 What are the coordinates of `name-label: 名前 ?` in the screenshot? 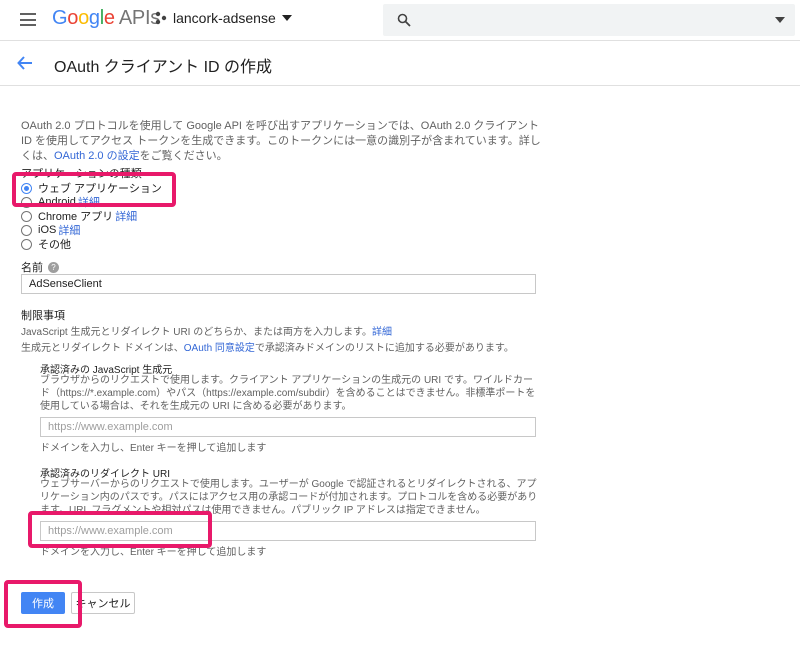 It's located at (40, 267).